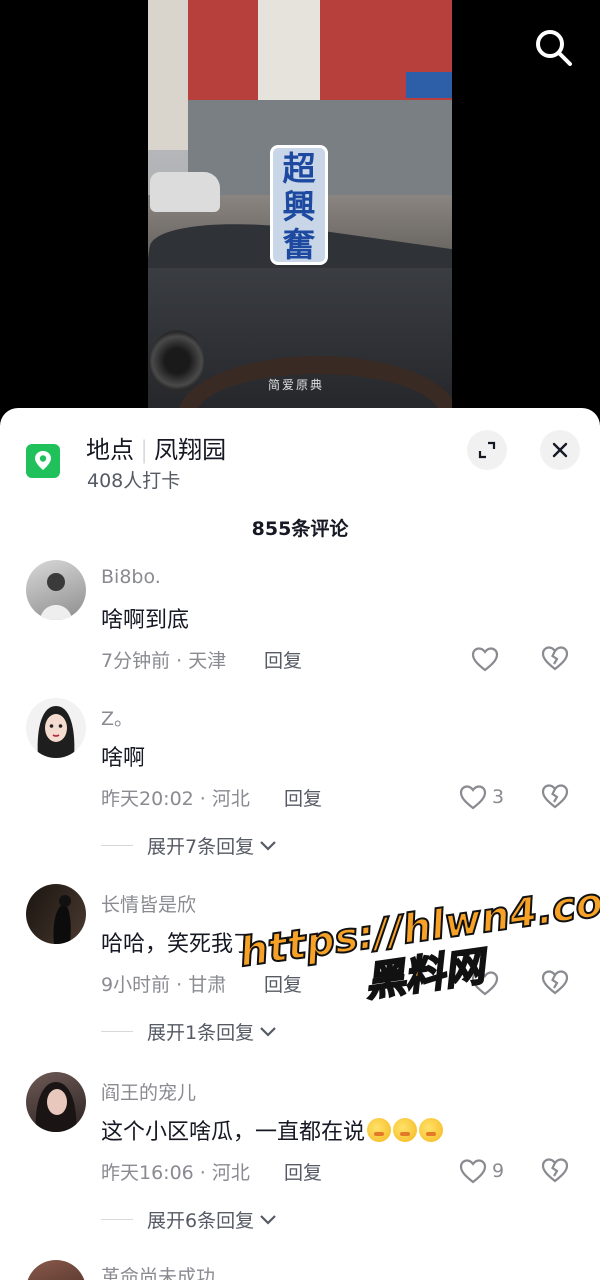  What do you see at coordinates (300, 625) in the screenshot?
I see `comment-item: Bi8bo. 啥啊到底 7分钟前 · 天津 回复` at bounding box center [300, 625].